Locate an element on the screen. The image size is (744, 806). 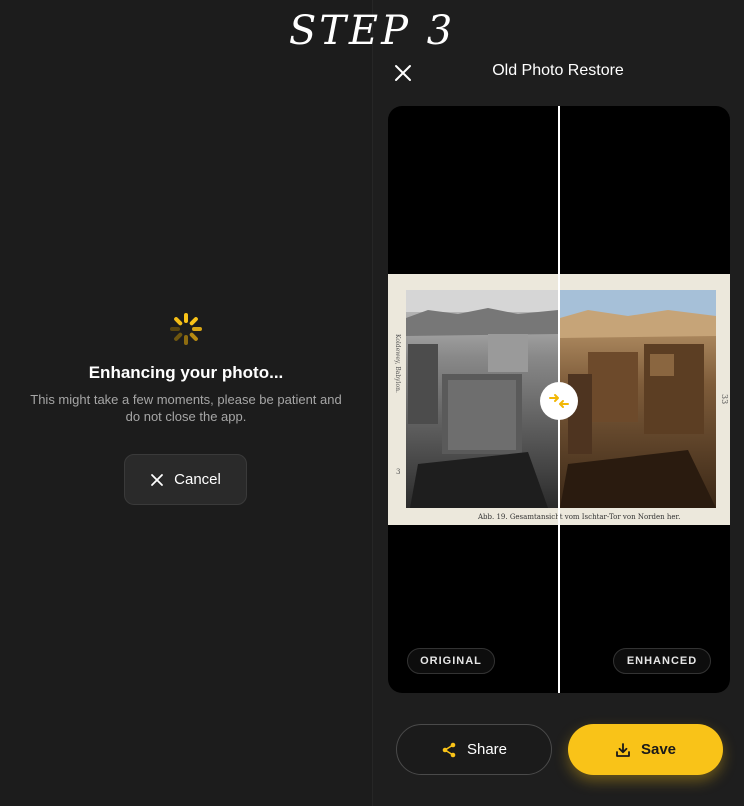
save-button: Save is located at coordinates (645, 749).